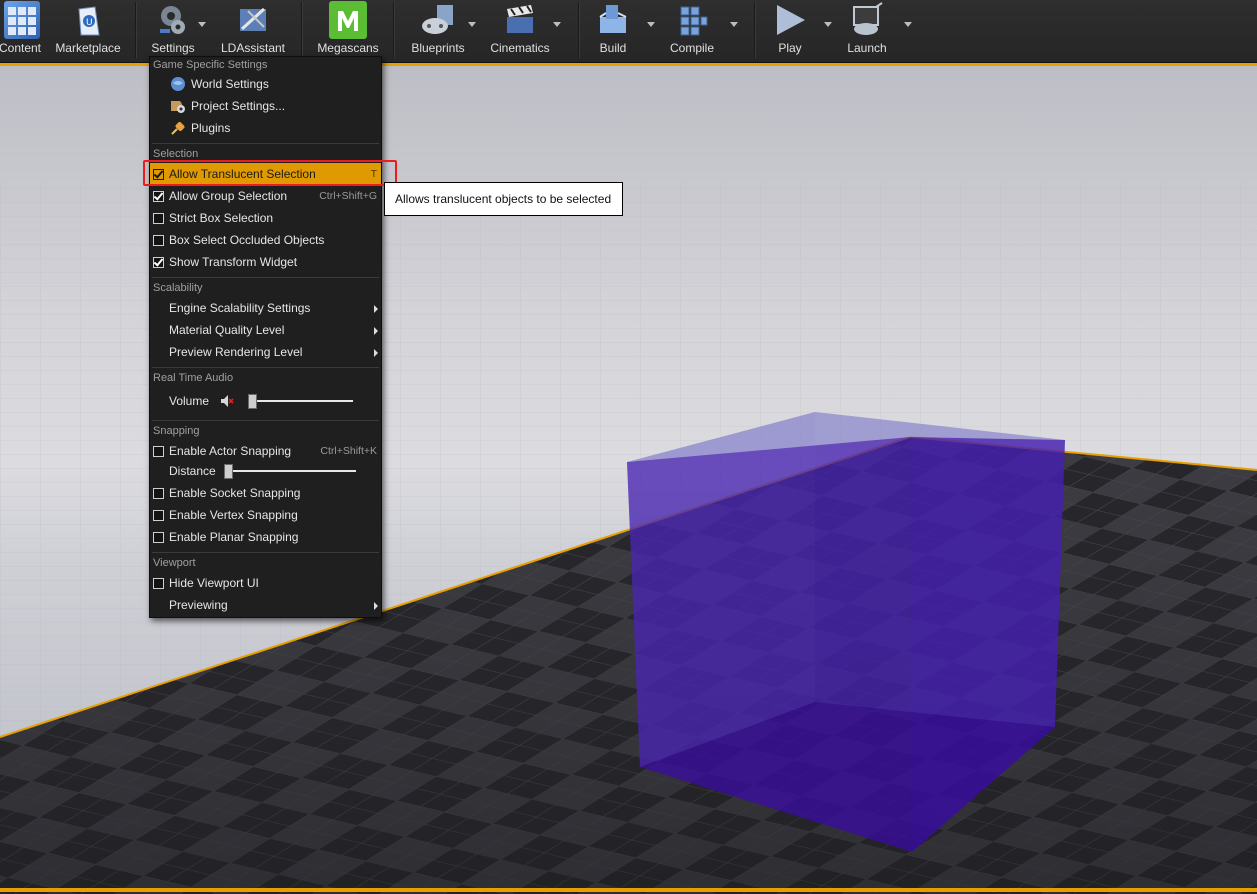  What do you see at coordinates (520, 48) in the screenshot?
I see `cinematics-label: Cinematics` at bounding box center [520, 48].